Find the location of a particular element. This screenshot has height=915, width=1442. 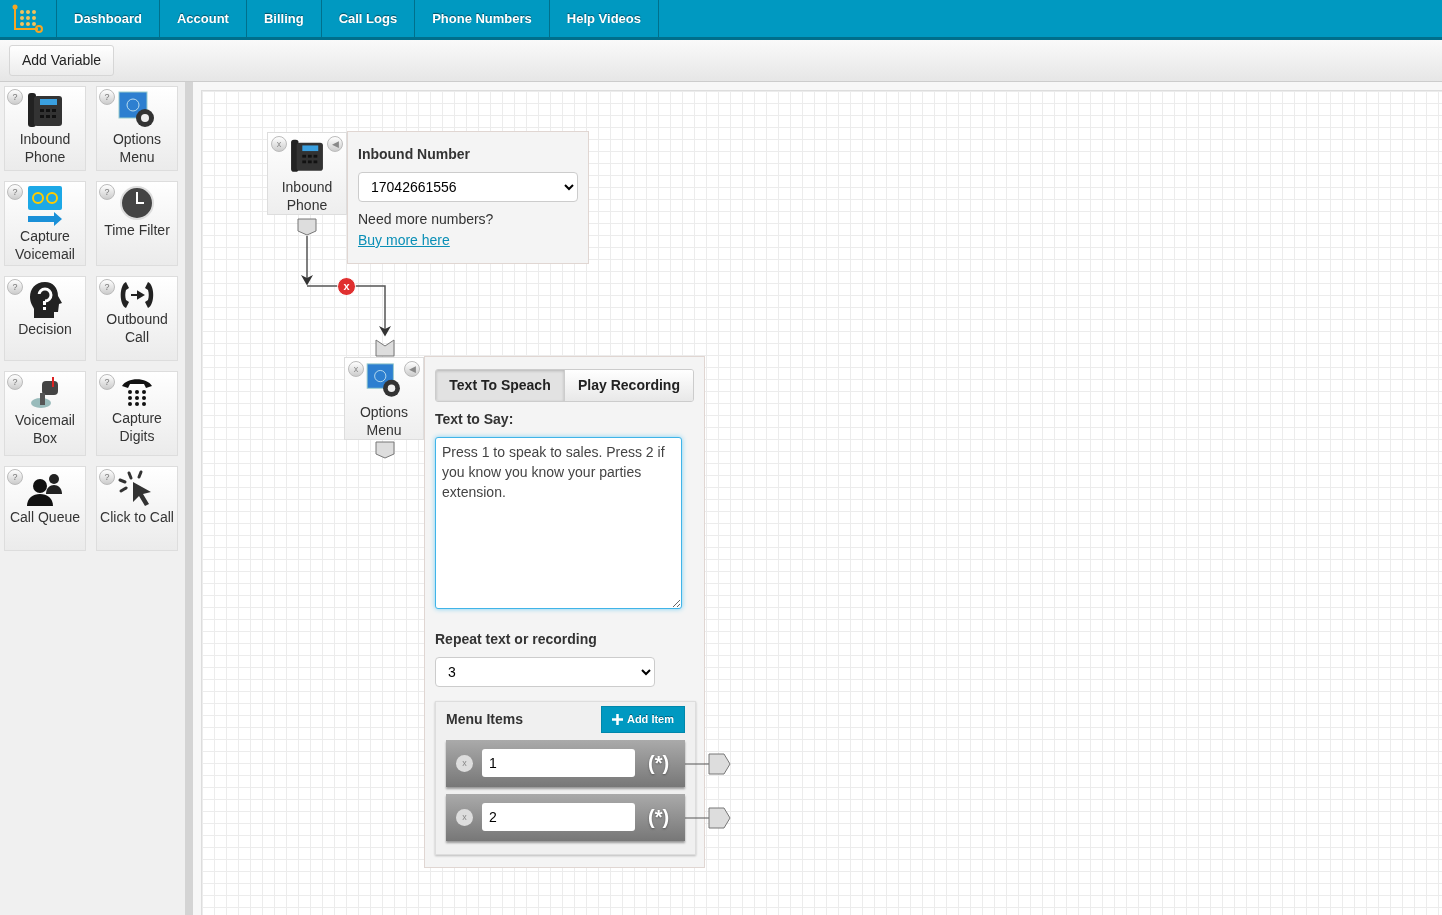

palette-tile: ? Outbound Call is located at coordinates (137, 318).